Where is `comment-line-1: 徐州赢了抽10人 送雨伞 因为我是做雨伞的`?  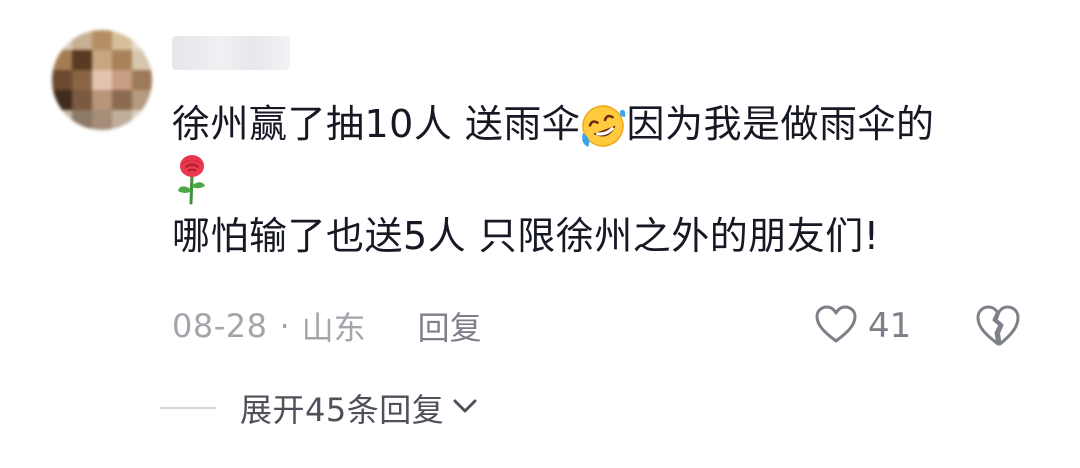 comment-line-1: 徐州赢了抽10人 送雨伞 因为我是做雨伞的 is located at coordinates (612, 124).